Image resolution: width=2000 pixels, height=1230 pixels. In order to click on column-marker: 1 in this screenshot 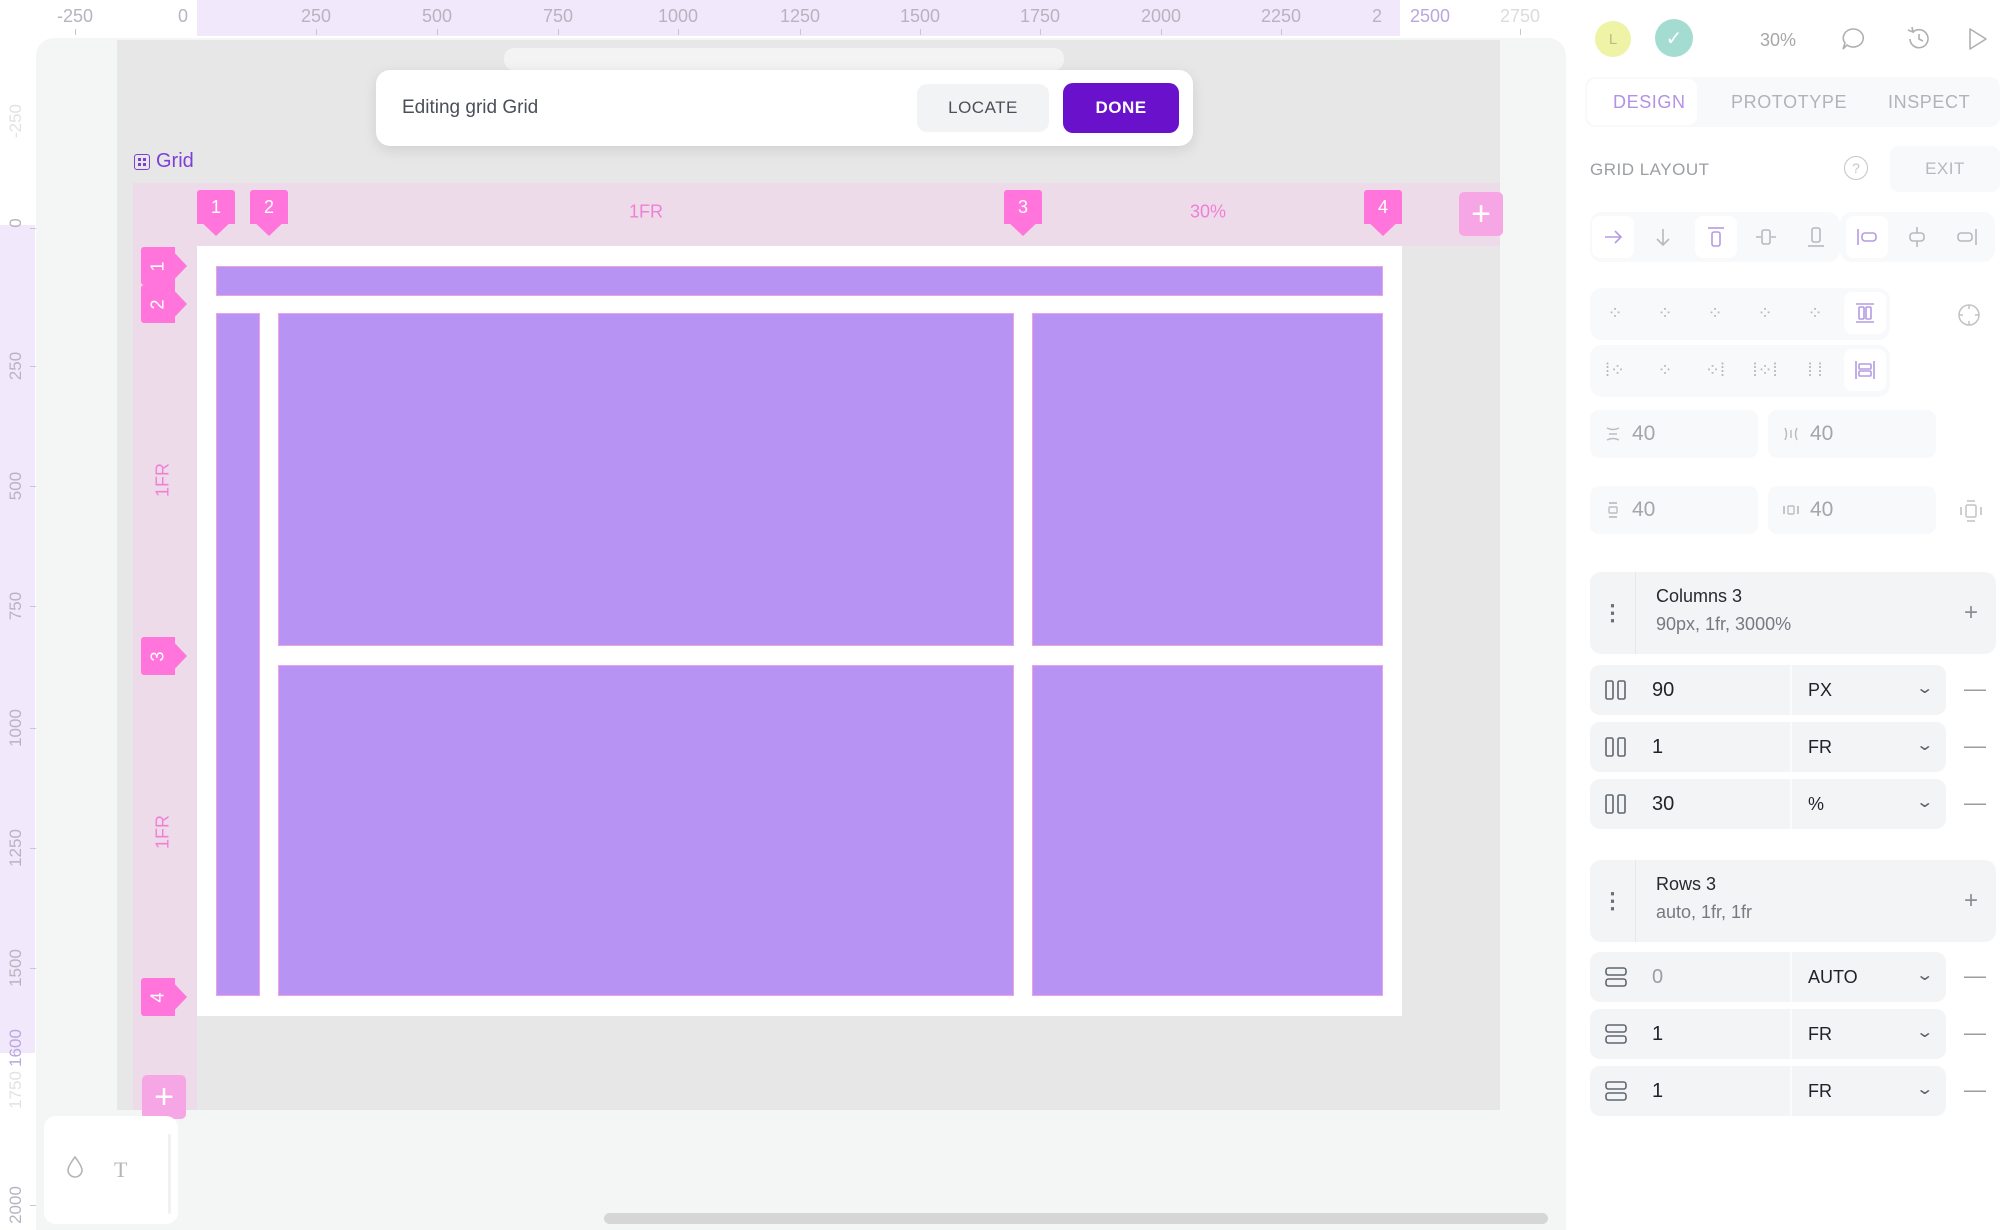, I will do `click(216, 214)`.